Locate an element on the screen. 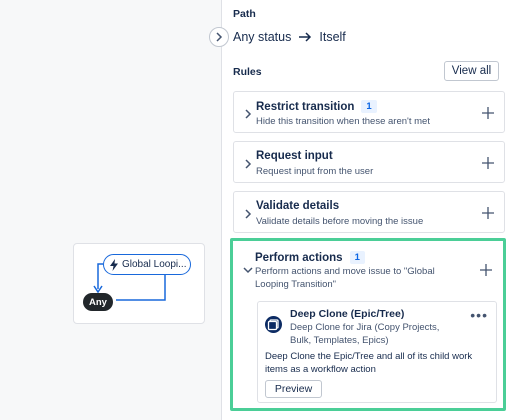  rule-title: Validate details is located at coordinates (298, 206).